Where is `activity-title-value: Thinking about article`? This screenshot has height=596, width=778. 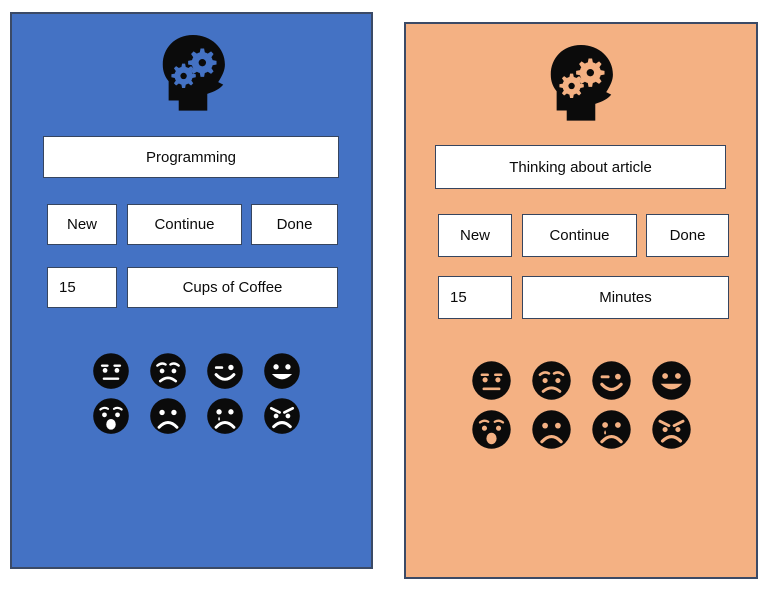 activity-title-value: Thinking about article is located at coordinates (580, 167).